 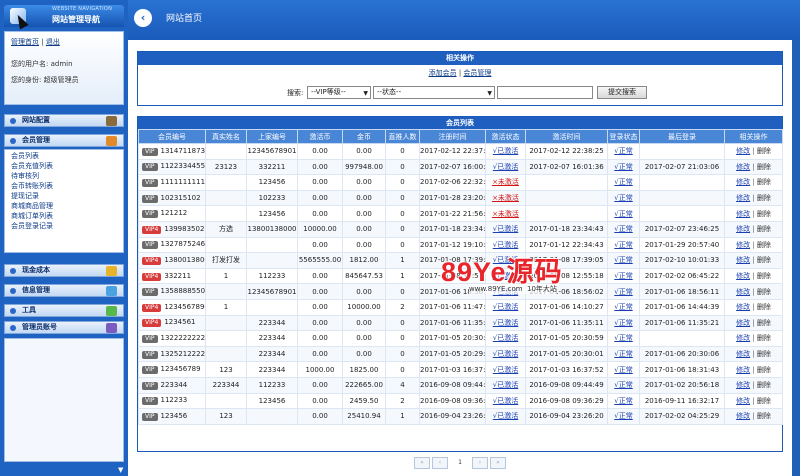 What do you see at coordinates (339, 92) in the screenshot?
I see `vip-level-select: --VIP等级-- ▼` at bounding box center [339, 92].